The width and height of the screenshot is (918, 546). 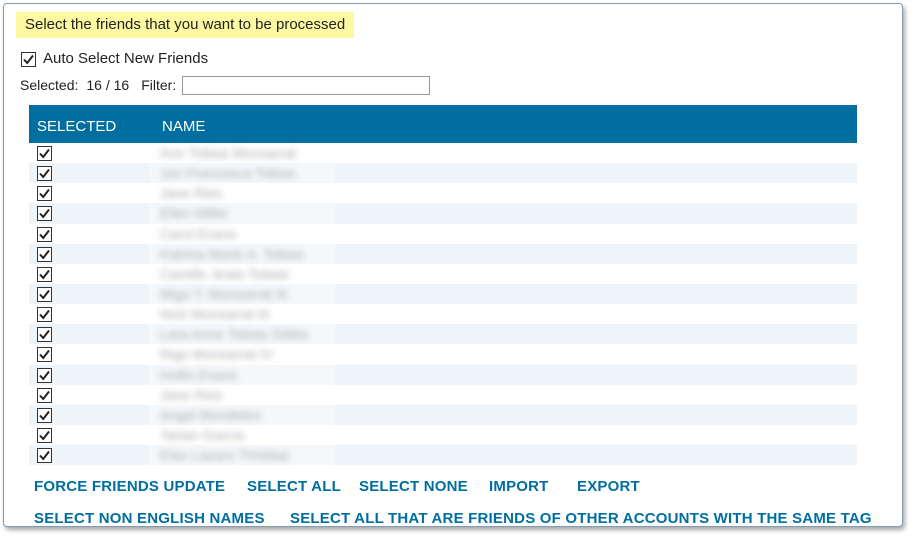 What do you see at coordinates (443, 354) in the screenshot?
I see `table-row: Rigo Monsarrat IV` at bounding box center [443, 354].